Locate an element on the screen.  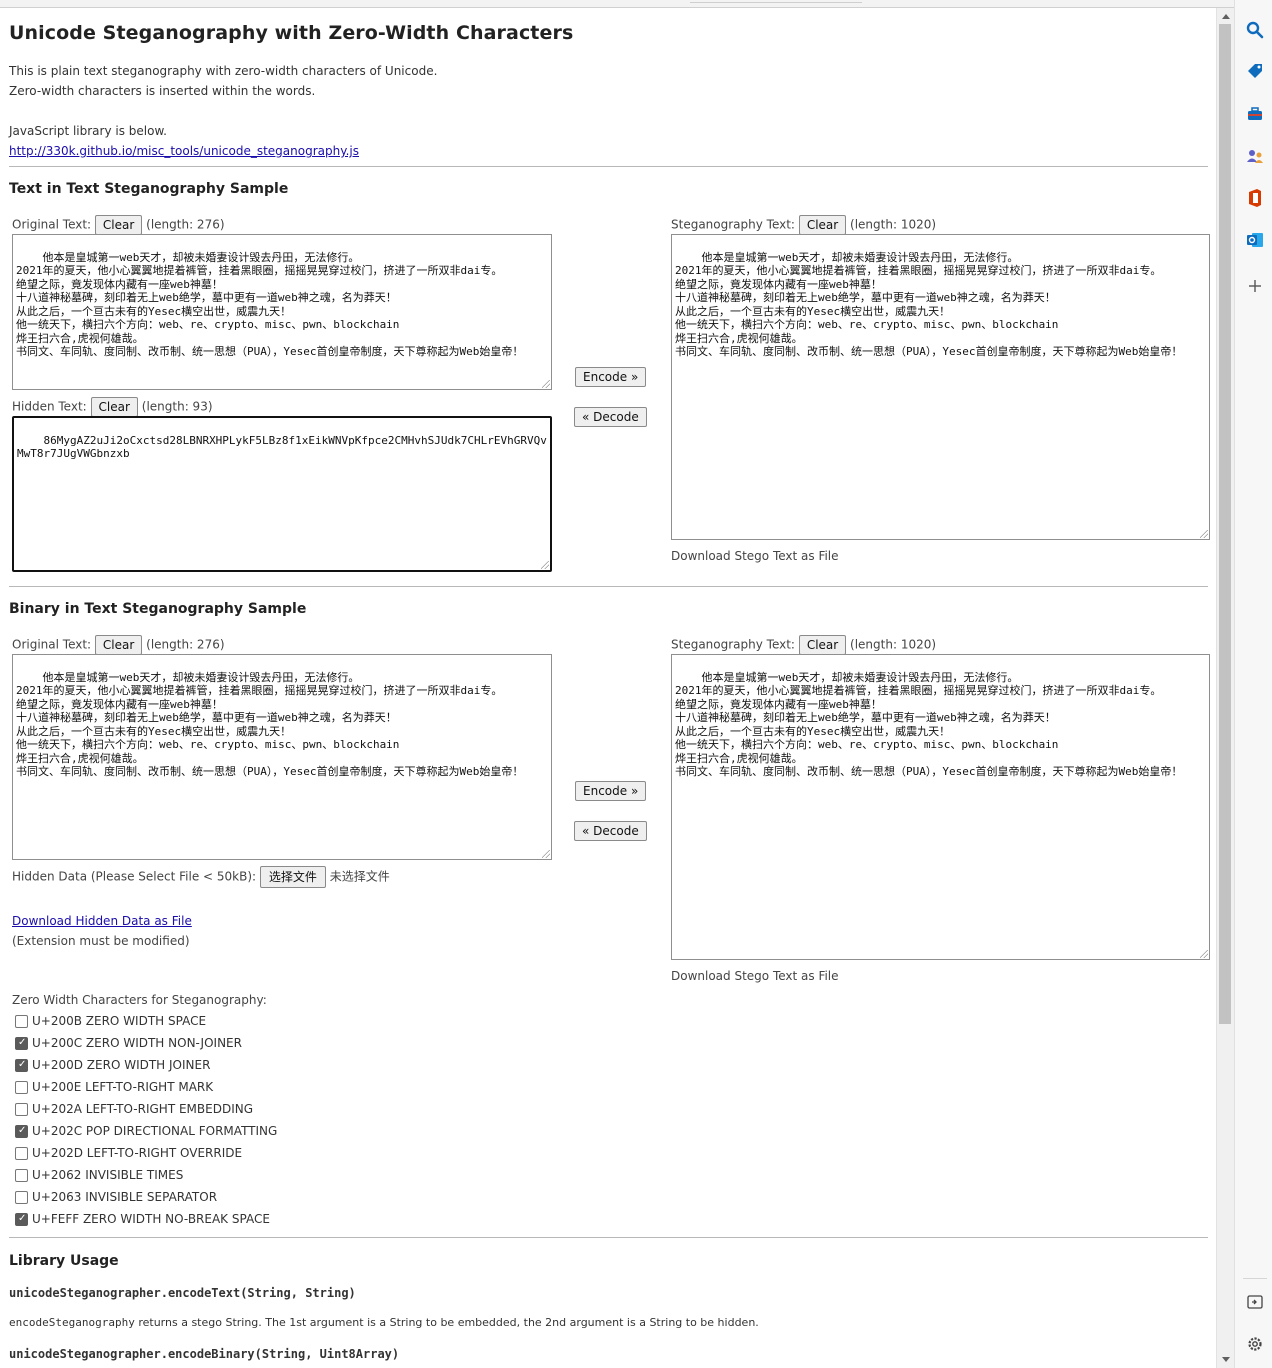
binary-original-clear-button: Clear is located at coordinates (118, 645).